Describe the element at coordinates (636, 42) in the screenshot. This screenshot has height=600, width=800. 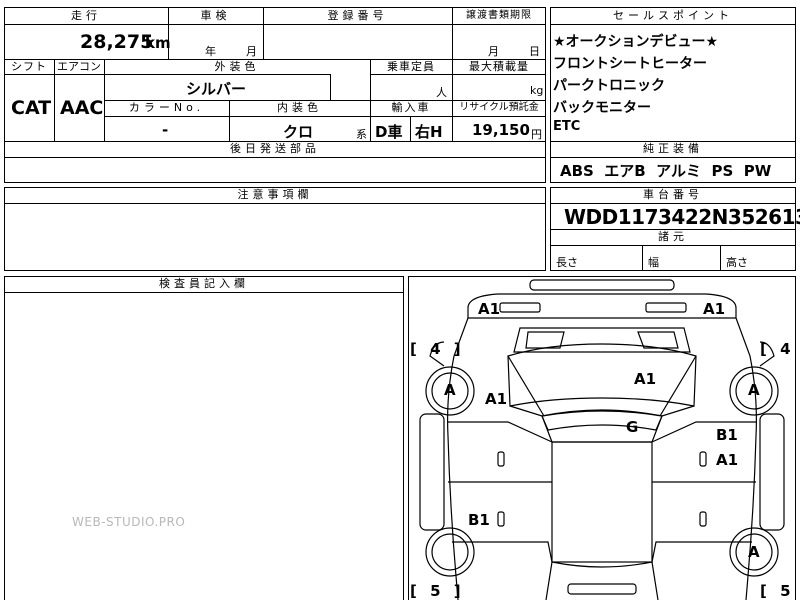
I see `sales-point-item: ★オークションデビュー★` at that location.